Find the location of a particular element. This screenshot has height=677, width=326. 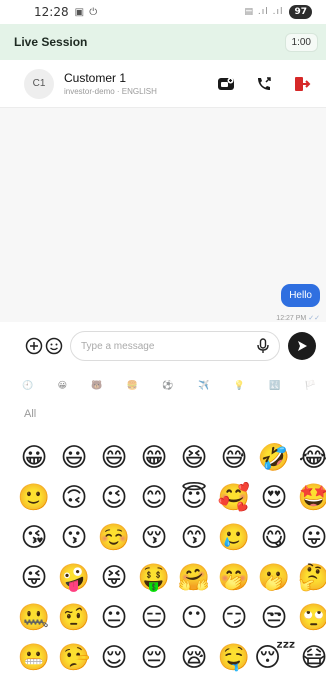

status-right: ▤ .ıl .ıl 97 is located at coordinates (278, 12).